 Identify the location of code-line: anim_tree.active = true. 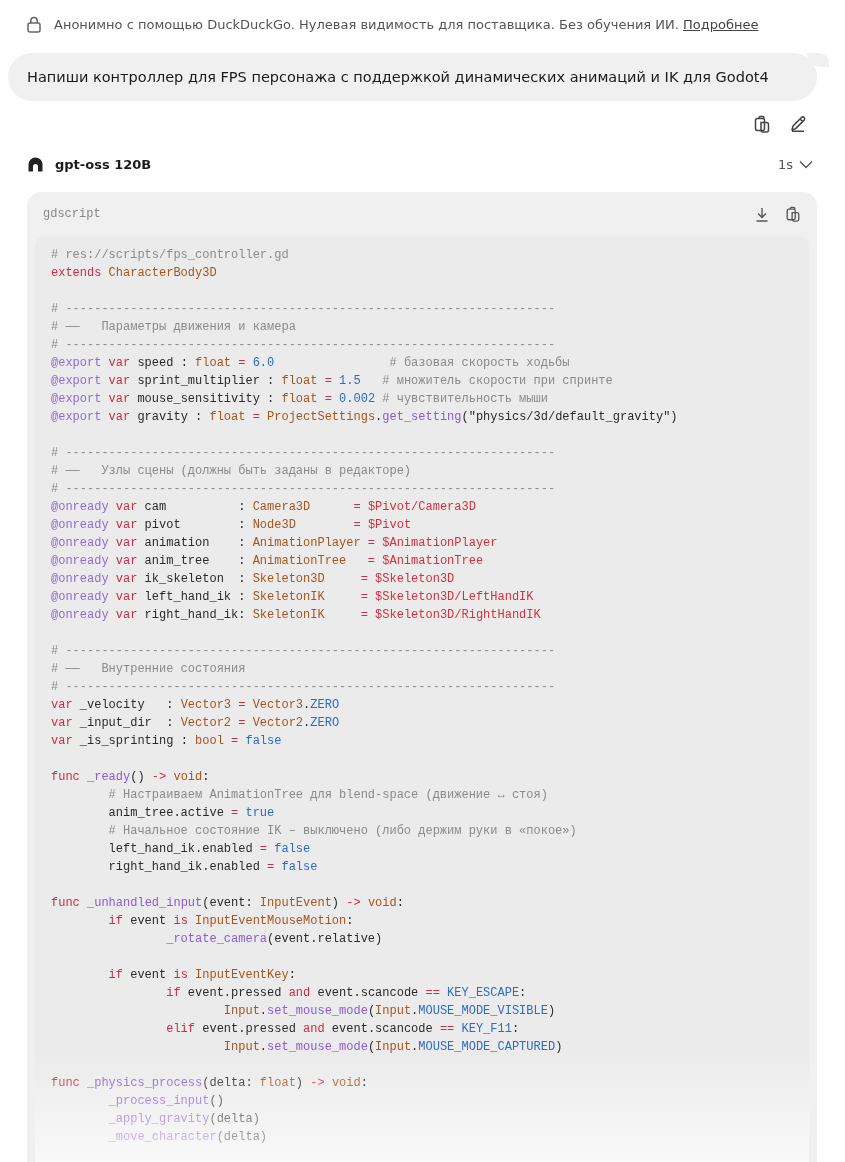
(191, 813).